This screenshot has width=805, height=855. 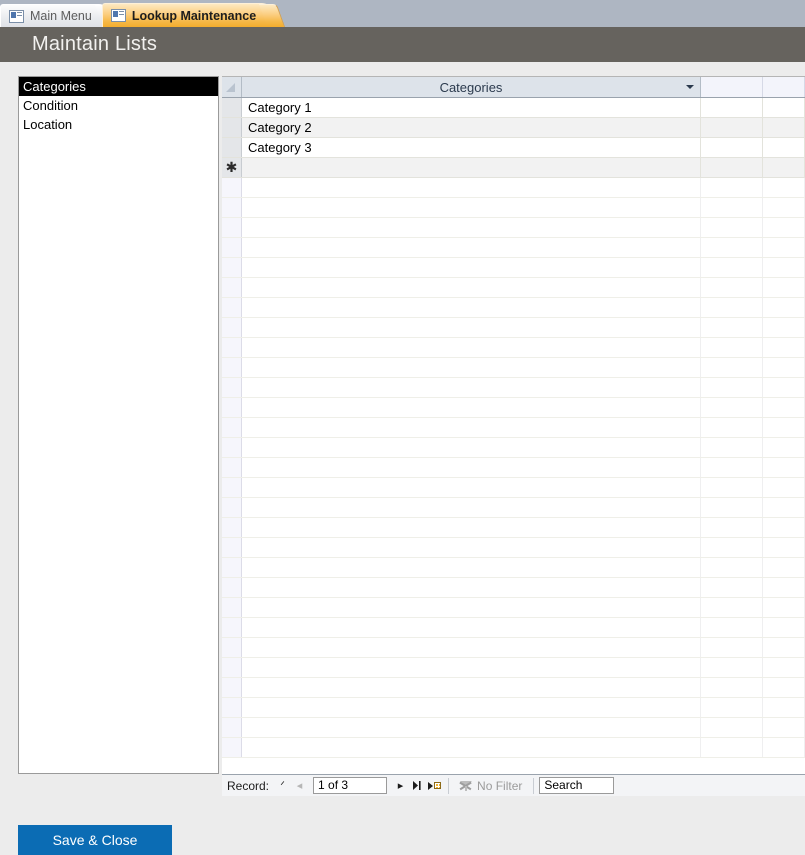 I want to click on filter-label: No Filter, so click(x=500, y=785).